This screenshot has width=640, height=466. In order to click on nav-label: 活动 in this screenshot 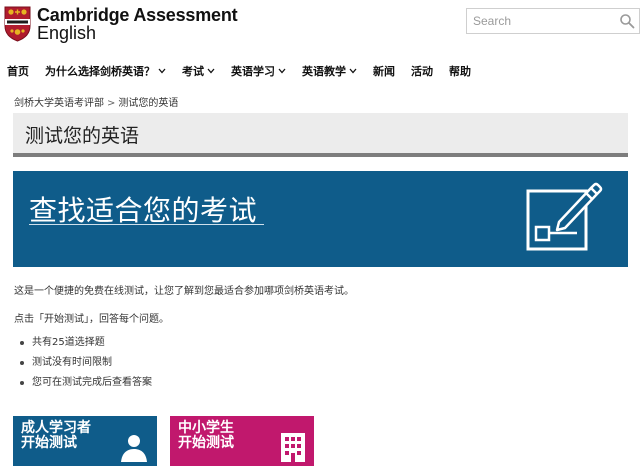, I will do `click(422, 71)`.